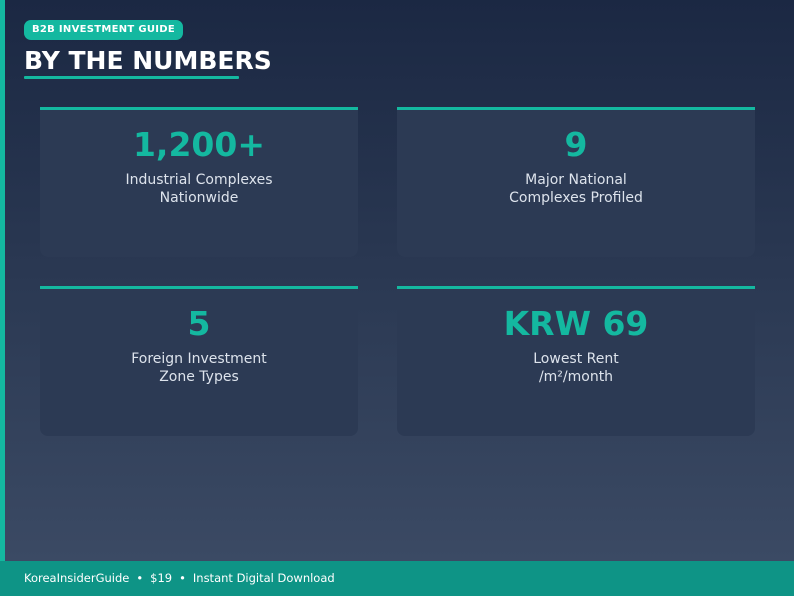  I want to click on stat-card-industrial-complexes: 1,200+ Industrial Complexes Nationwide, so click(199, 182).